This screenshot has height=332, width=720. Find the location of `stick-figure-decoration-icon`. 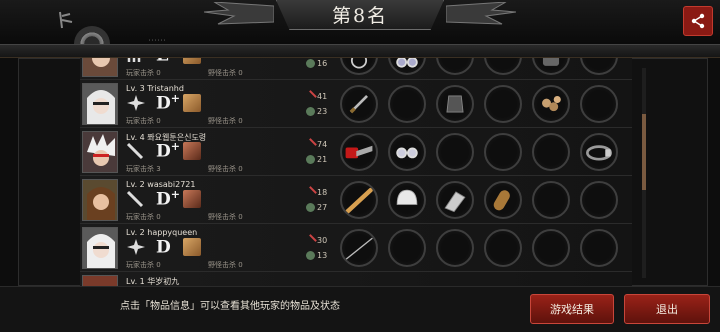

stick-figure-decoration-icon is located at coordinates (66, 20).